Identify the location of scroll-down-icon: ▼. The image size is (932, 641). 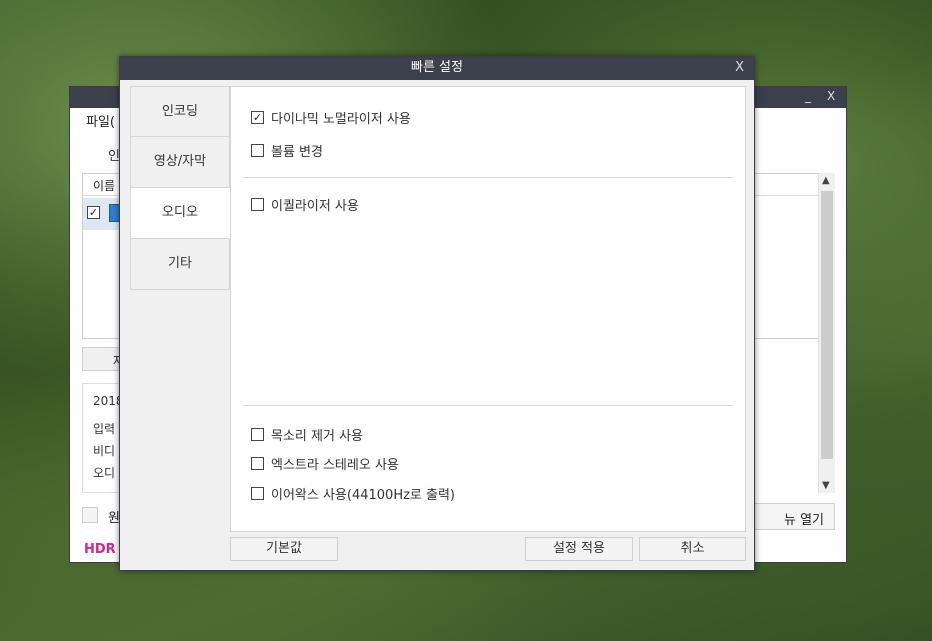
(826, 485).